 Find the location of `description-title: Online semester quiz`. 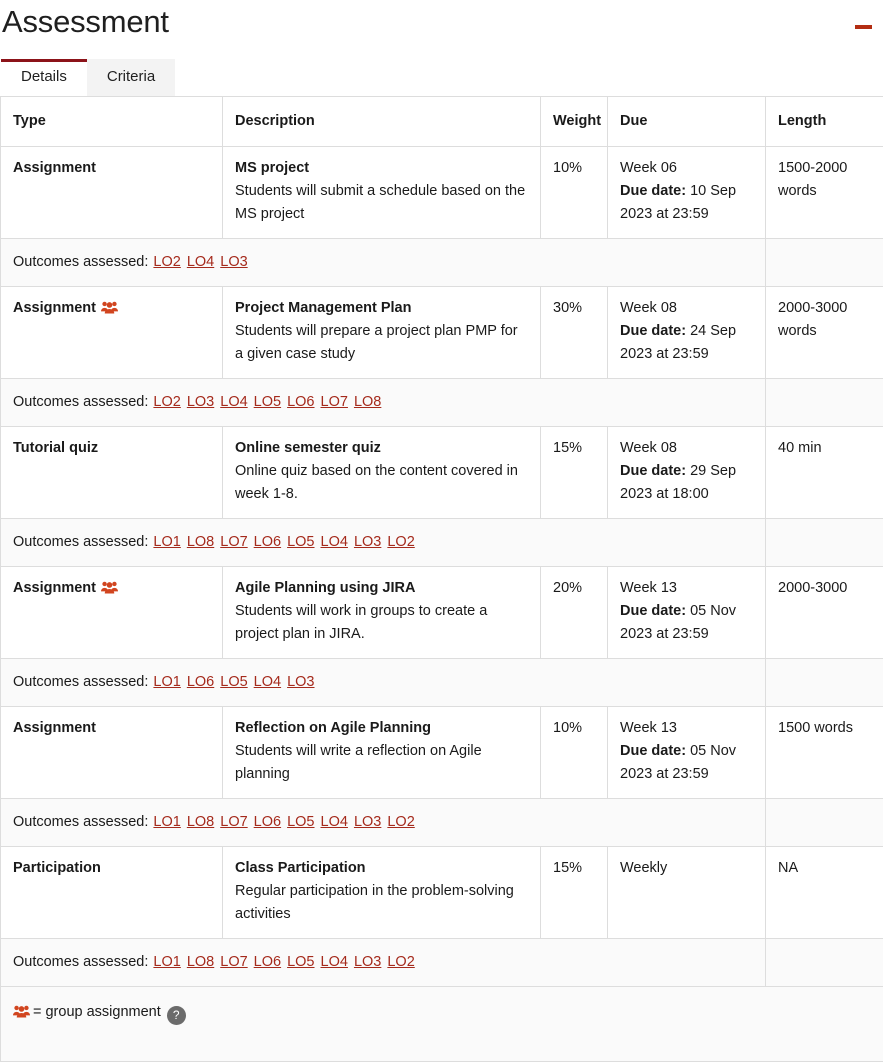

description-title: Online semester quiz is located at coordinates (381, 448).